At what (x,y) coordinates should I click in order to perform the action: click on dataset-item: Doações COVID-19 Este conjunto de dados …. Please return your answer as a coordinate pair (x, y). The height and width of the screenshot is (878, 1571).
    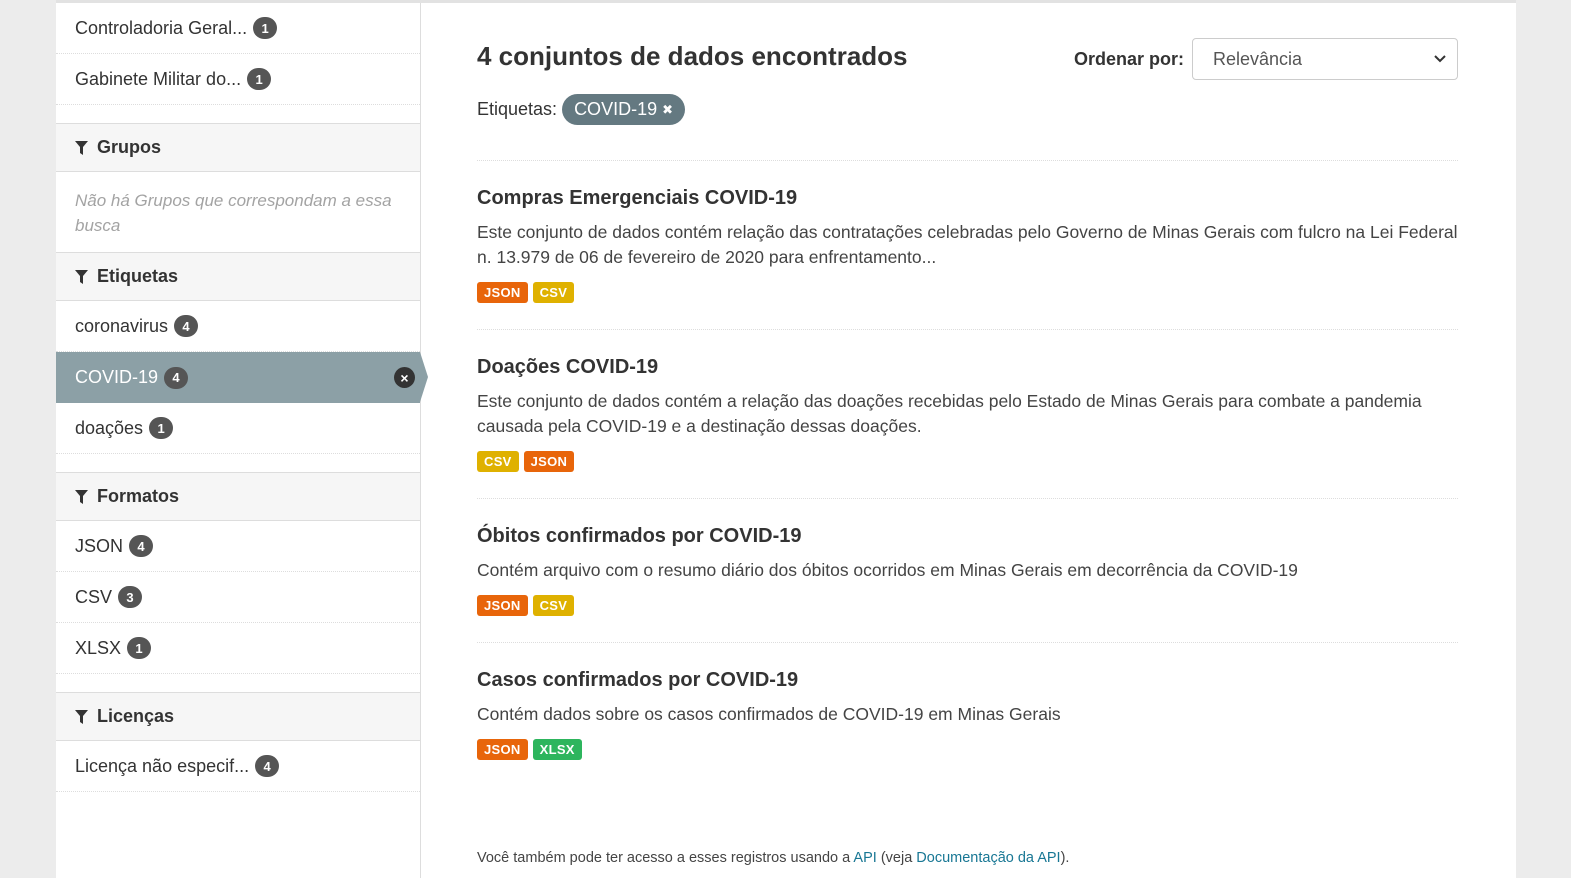
    Looking at the image, I should click on (967, 400).